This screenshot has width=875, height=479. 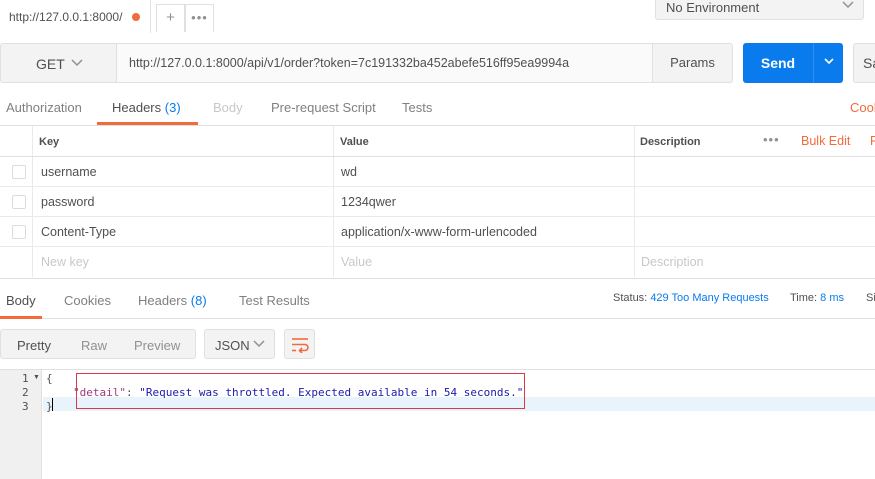 I want to click on method-select: GET, so click(x=58, y=63).